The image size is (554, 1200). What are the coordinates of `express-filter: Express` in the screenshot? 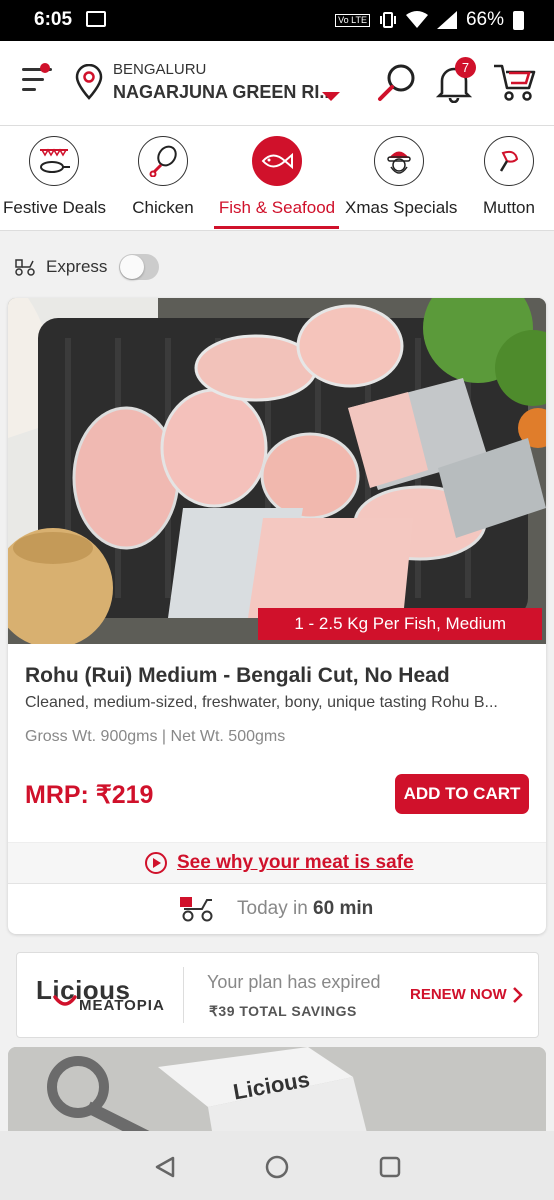 It's located at (87, 267).